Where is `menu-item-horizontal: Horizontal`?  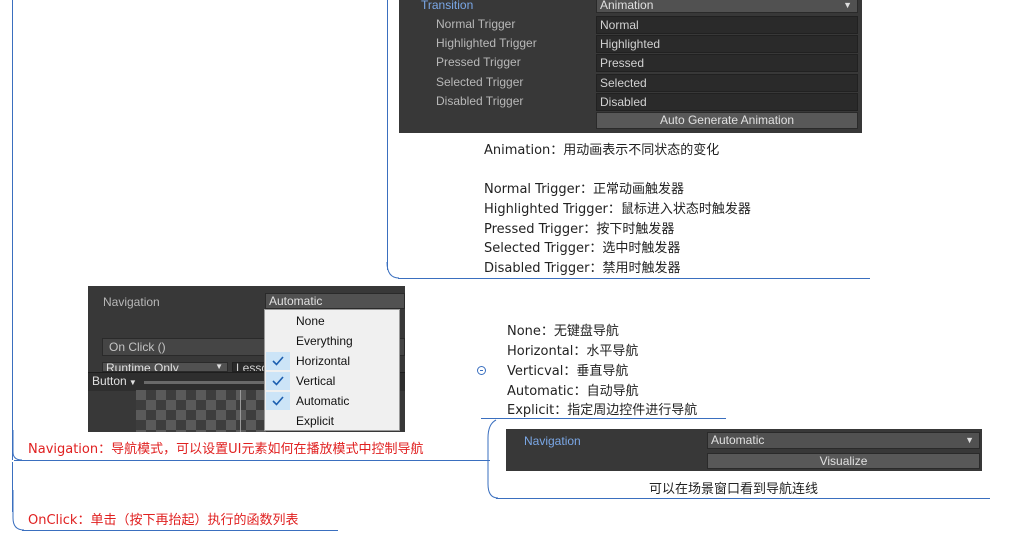
menu-item-horizontal: Horizontal is located at coordinates (332, 361).